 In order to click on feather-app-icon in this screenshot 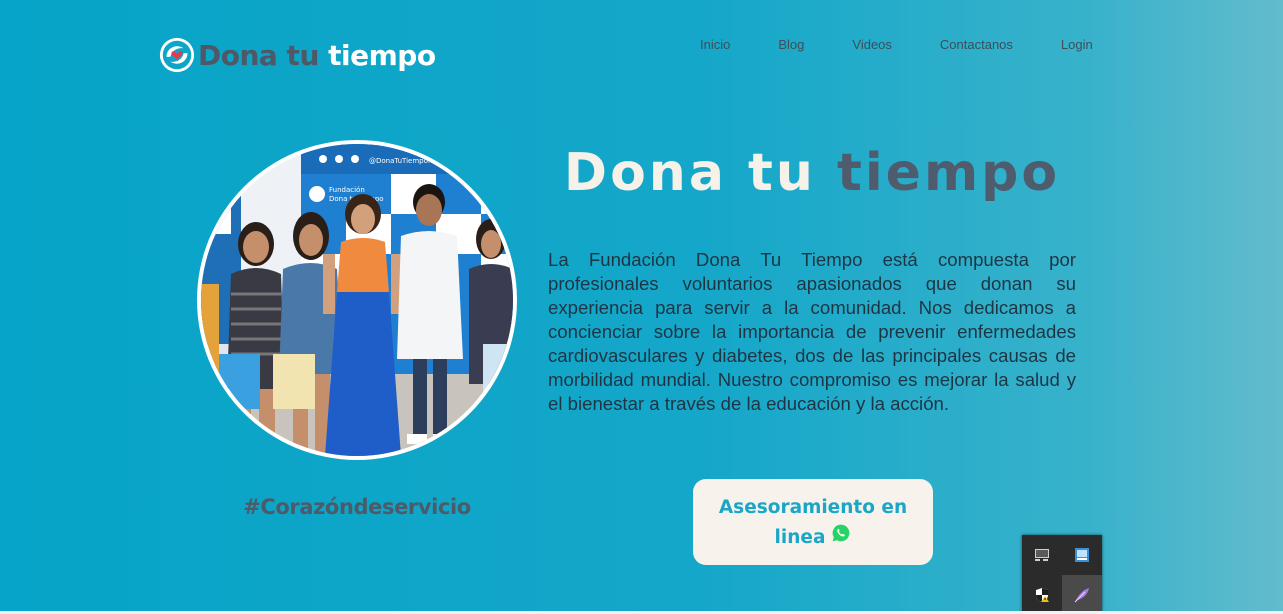, I will do `click(1081, 594)`.